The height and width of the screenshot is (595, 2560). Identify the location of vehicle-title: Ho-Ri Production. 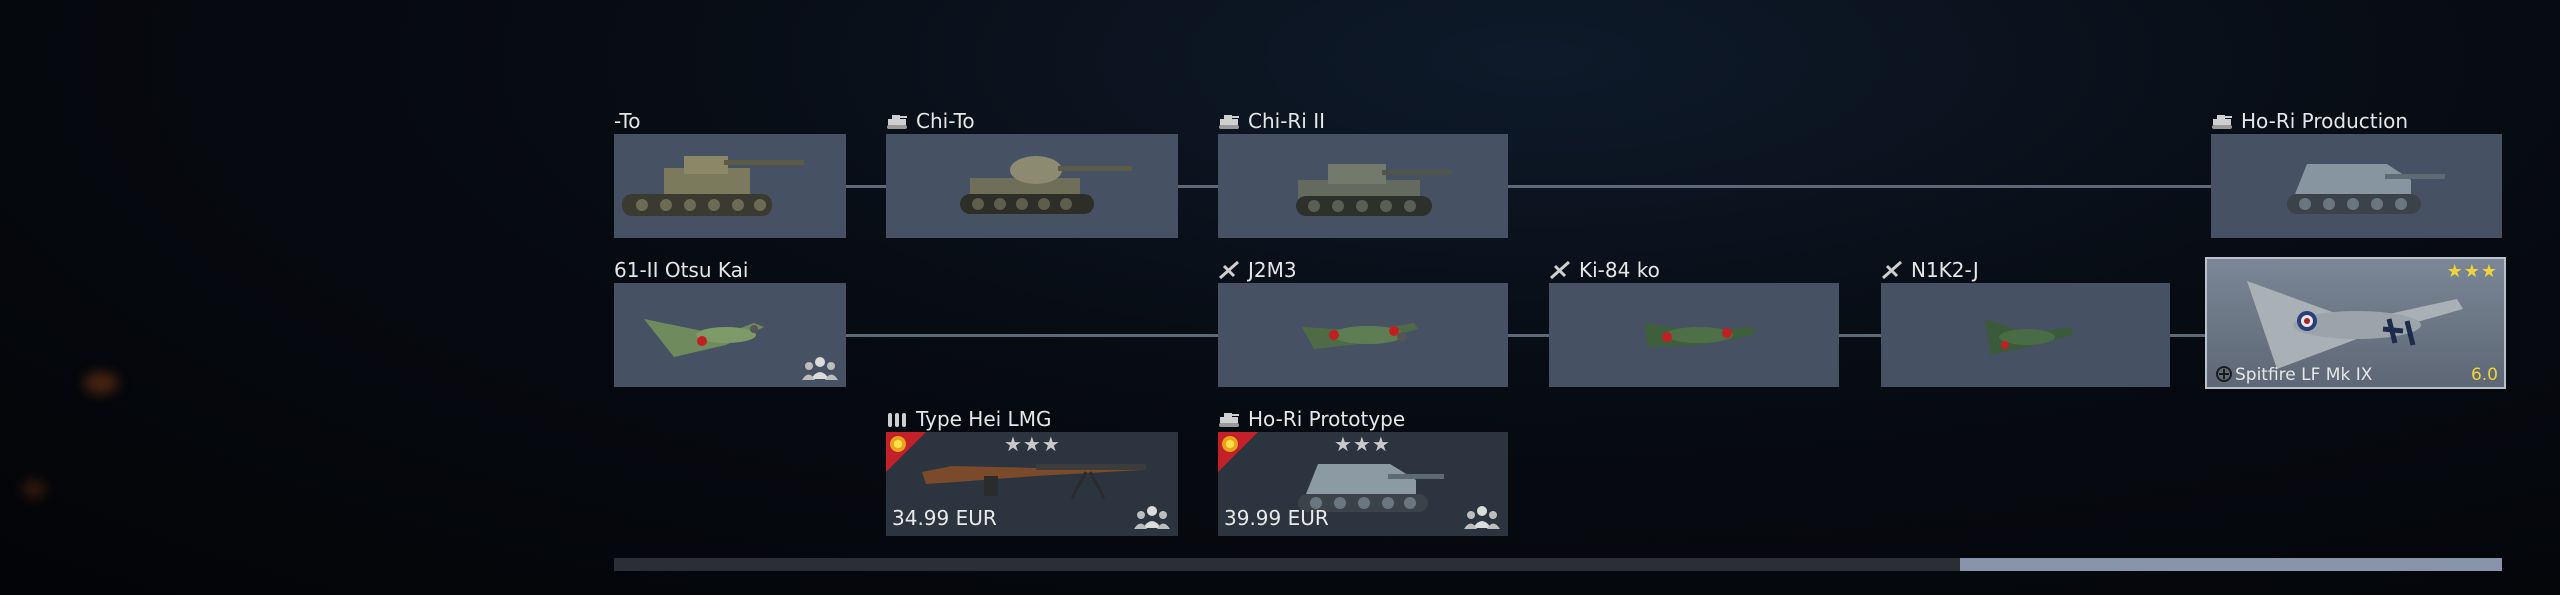
(2309, 121).